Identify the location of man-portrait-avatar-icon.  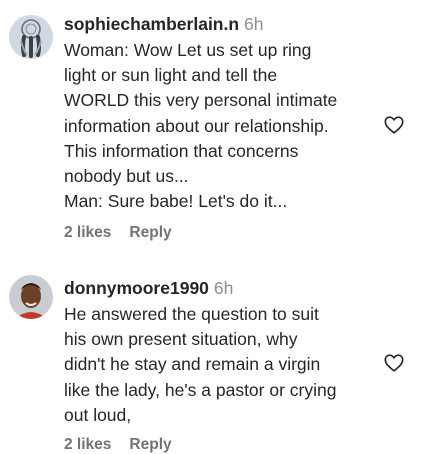
(31, 297).